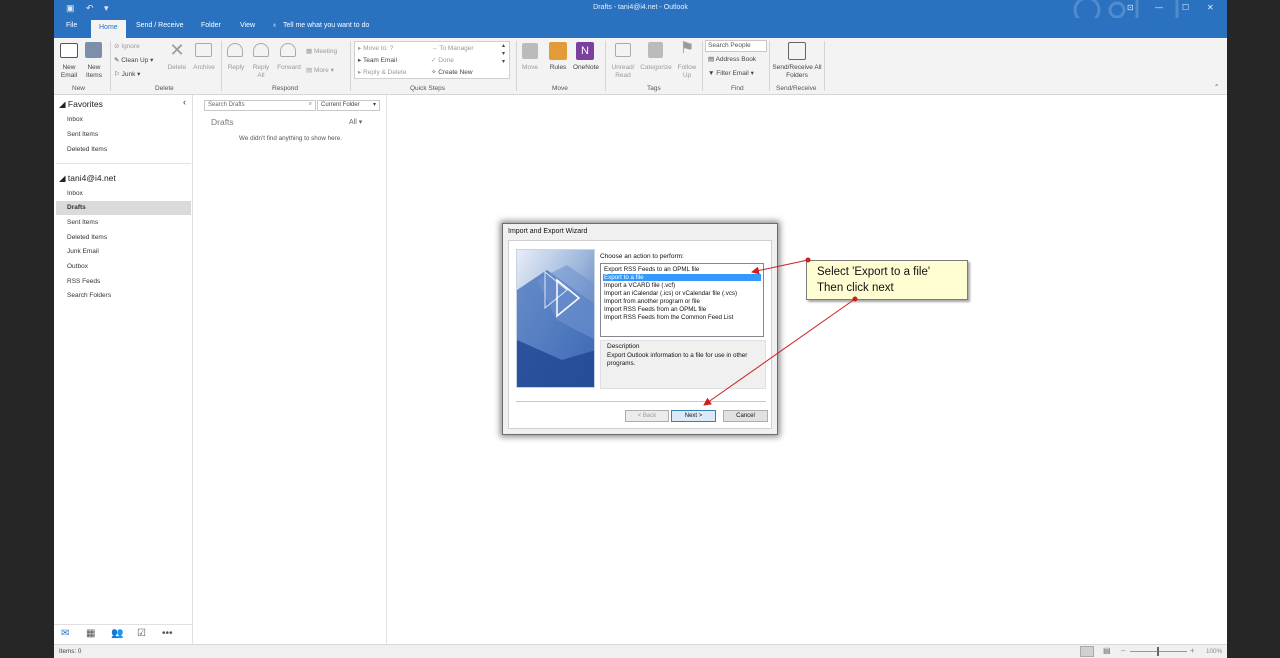 This screenshot has width=1280, height=658. I want to click on action-export-to-file: Export to a file, so click(682, 277).